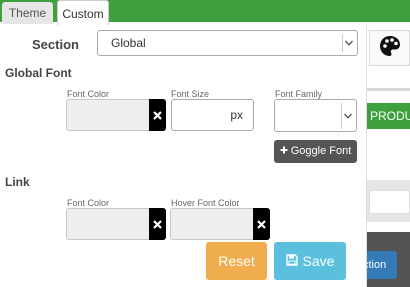 The width and height of the screenshot is (410, 287). I want to click on link-font-color-label: Font Color, so click(88, 203).